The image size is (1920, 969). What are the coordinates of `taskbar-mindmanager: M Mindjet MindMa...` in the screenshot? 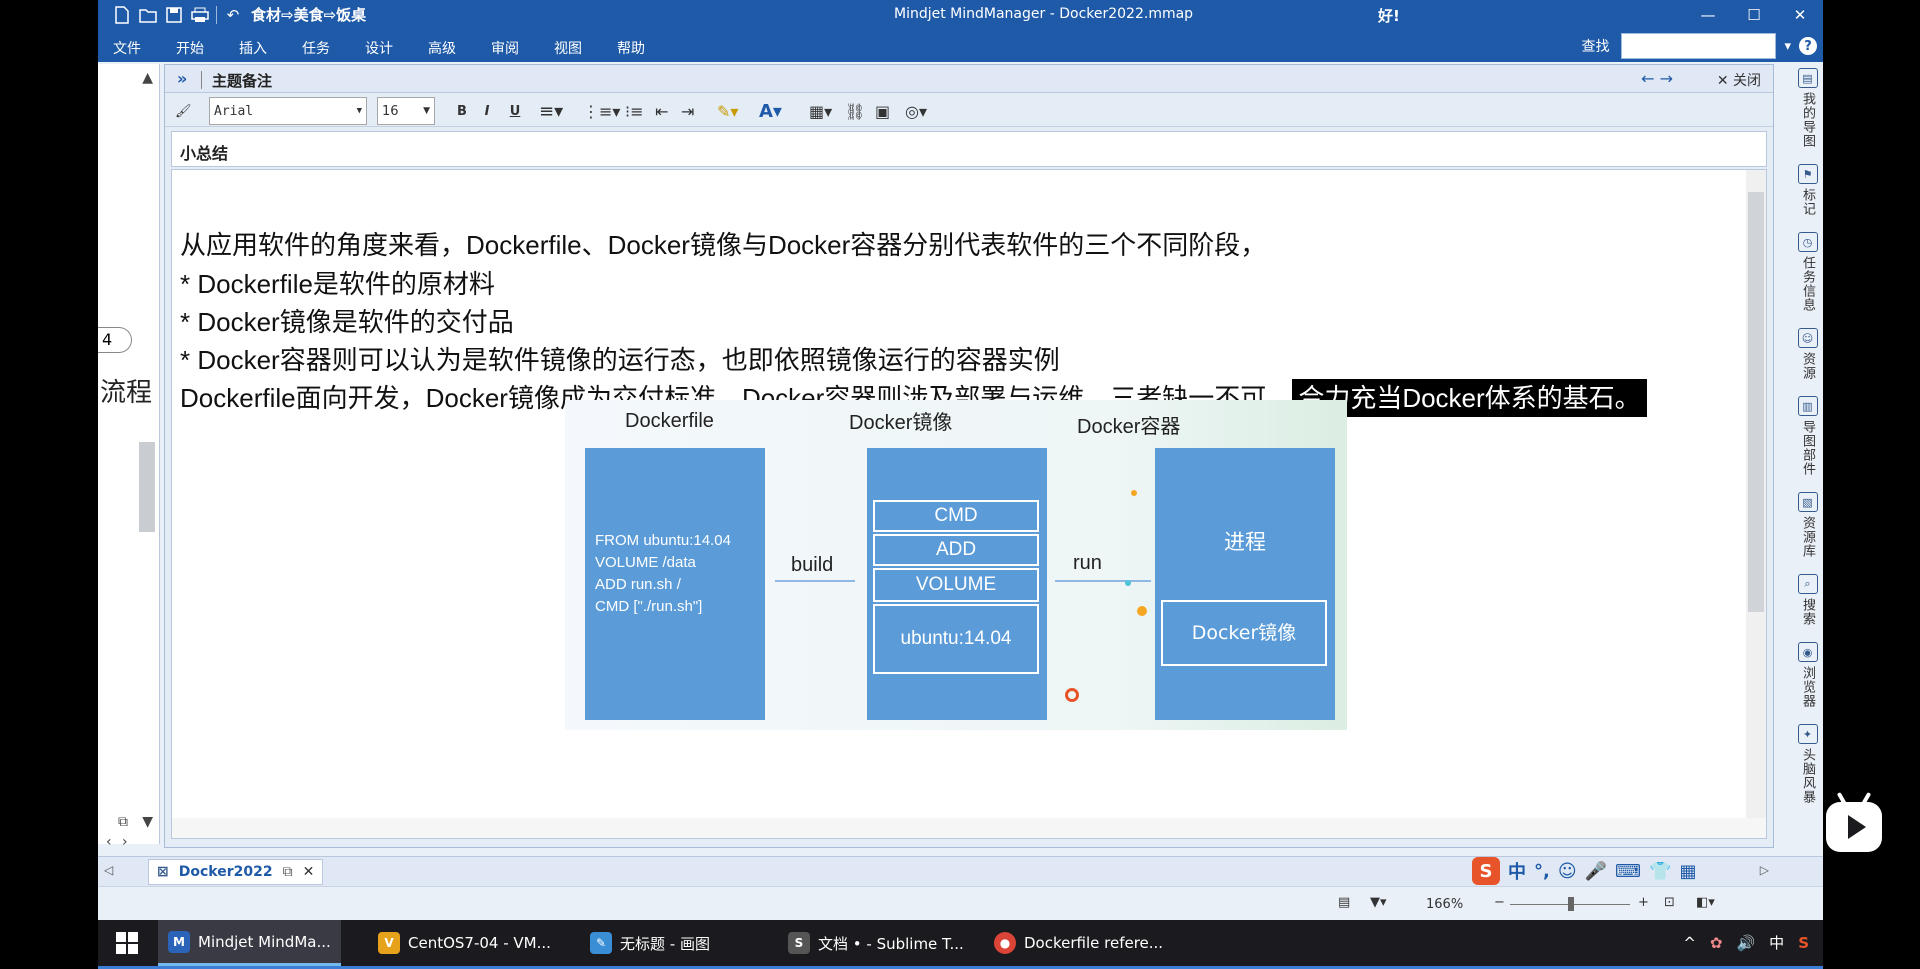 It's located at (249, 943).